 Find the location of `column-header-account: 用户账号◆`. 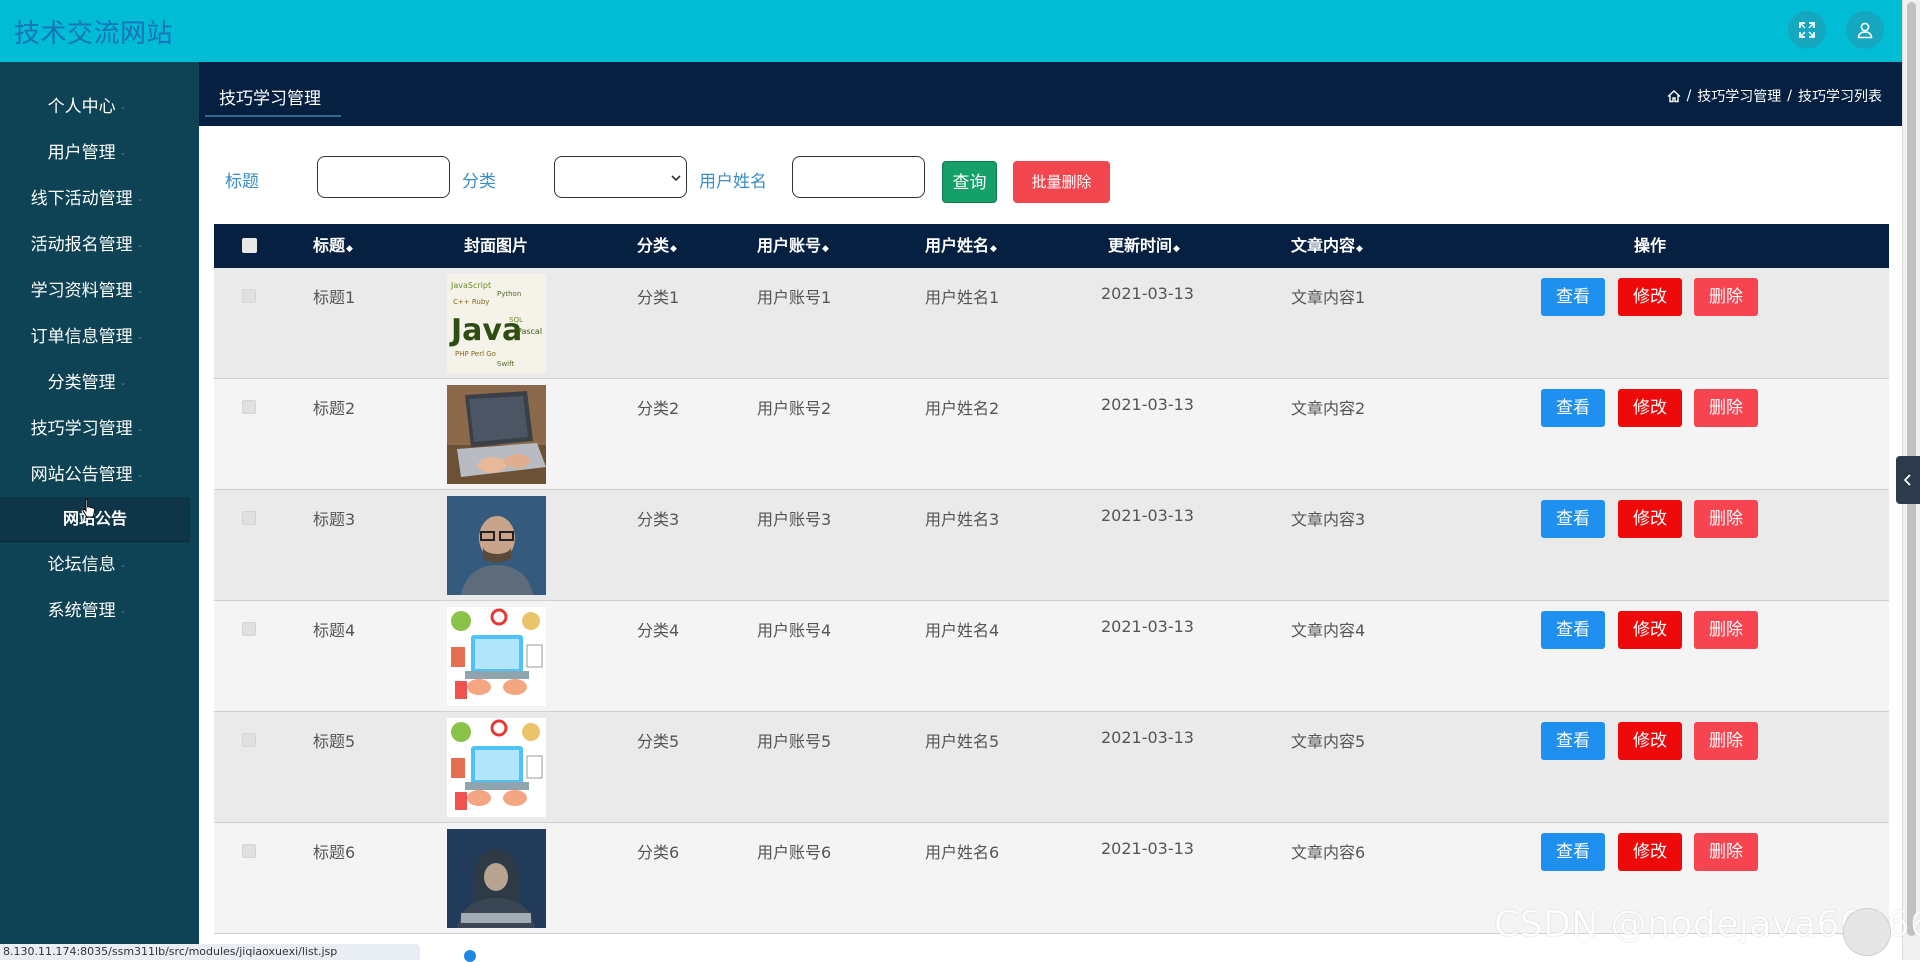

column-header-account: 用户账号◆ is located at coordinates (793, 246).